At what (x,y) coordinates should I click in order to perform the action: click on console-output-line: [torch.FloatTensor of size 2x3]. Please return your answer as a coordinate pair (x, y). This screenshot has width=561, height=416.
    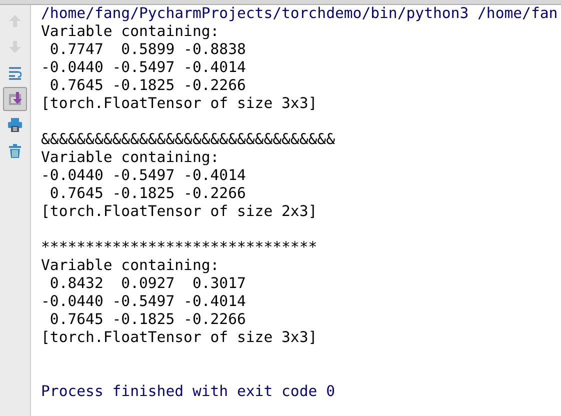
    Looking at the image, I should click on (179, 212).